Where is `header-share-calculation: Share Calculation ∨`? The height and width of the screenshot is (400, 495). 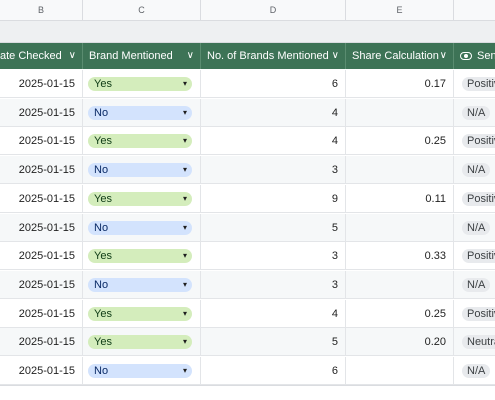 header-share-calculation: Share Calculation ∨ is located at coordinates (400, 56).